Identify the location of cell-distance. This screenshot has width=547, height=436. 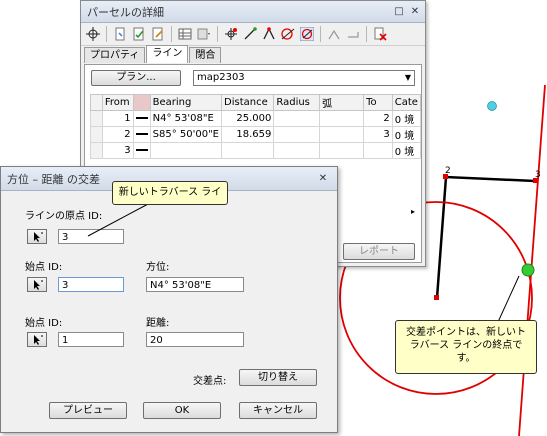
(247, 150).